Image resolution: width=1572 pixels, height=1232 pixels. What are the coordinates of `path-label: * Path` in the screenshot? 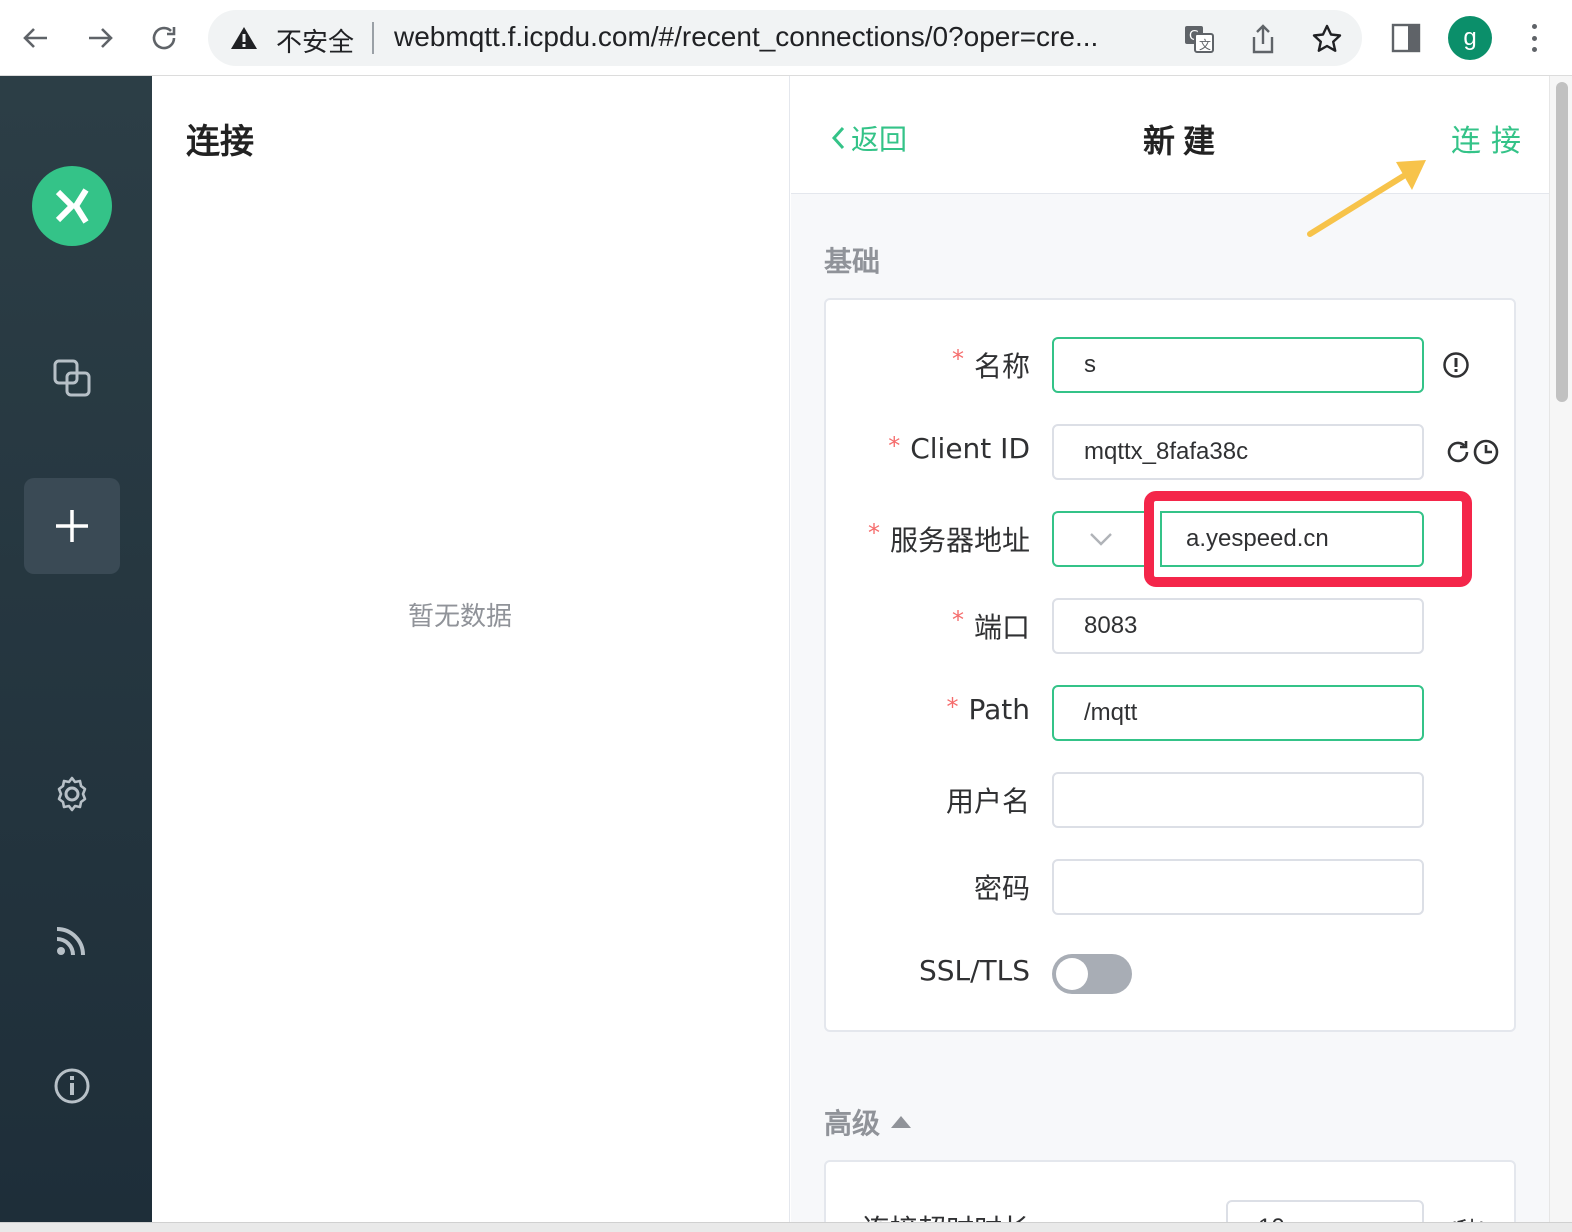 It's located at (988, 709).